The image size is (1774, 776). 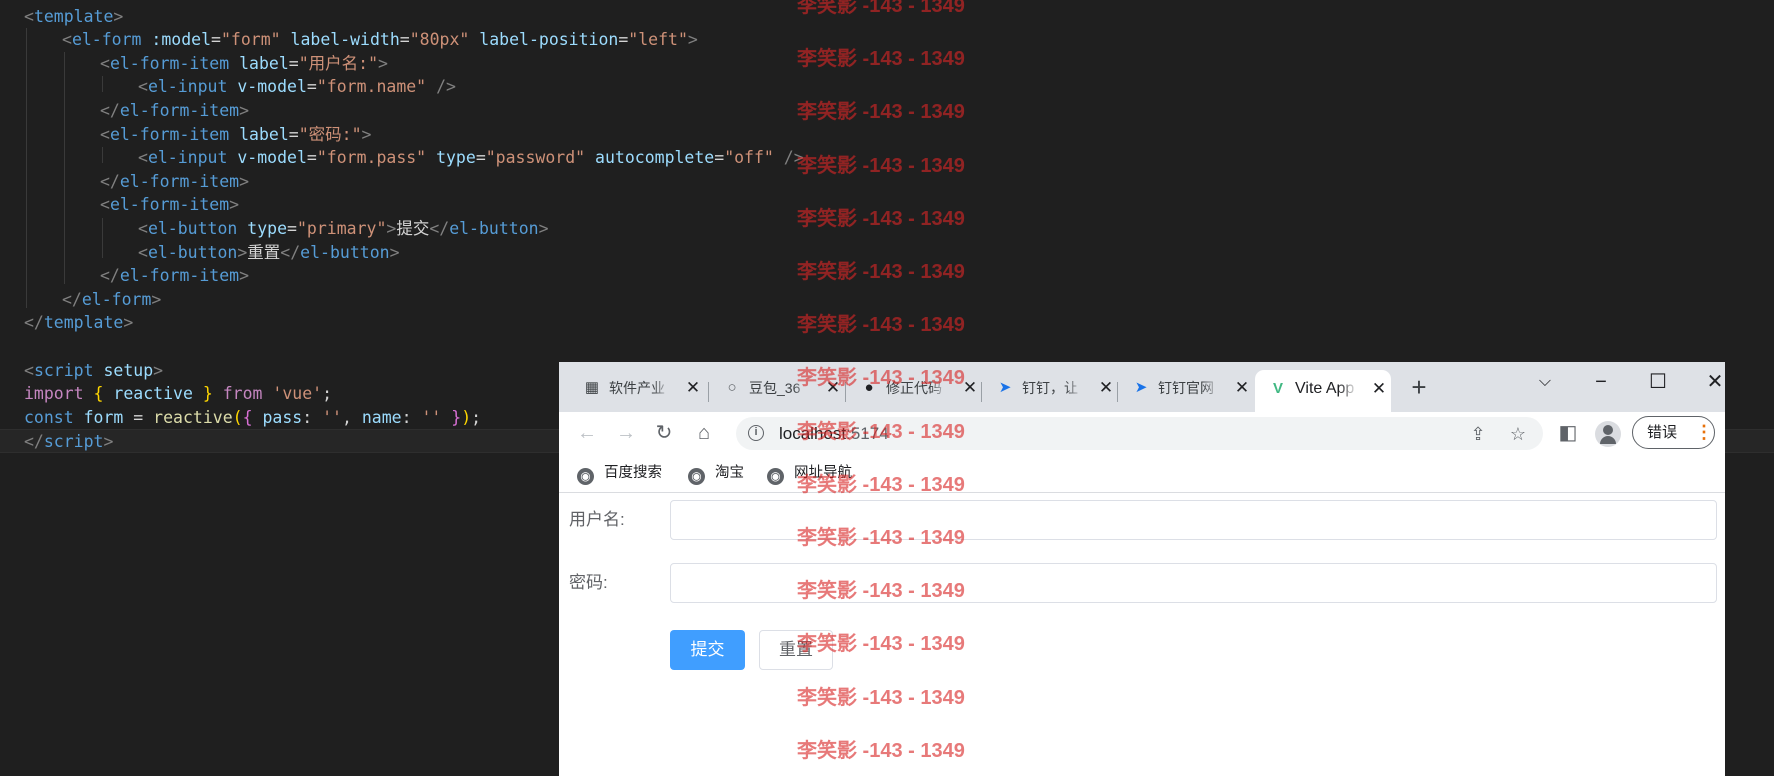 What do you see at coordinates (1048, 387) in the screenshot?
I see `browser-tab: ➤ 钉钉，让 ✕` at bounding box center [1048, 387].